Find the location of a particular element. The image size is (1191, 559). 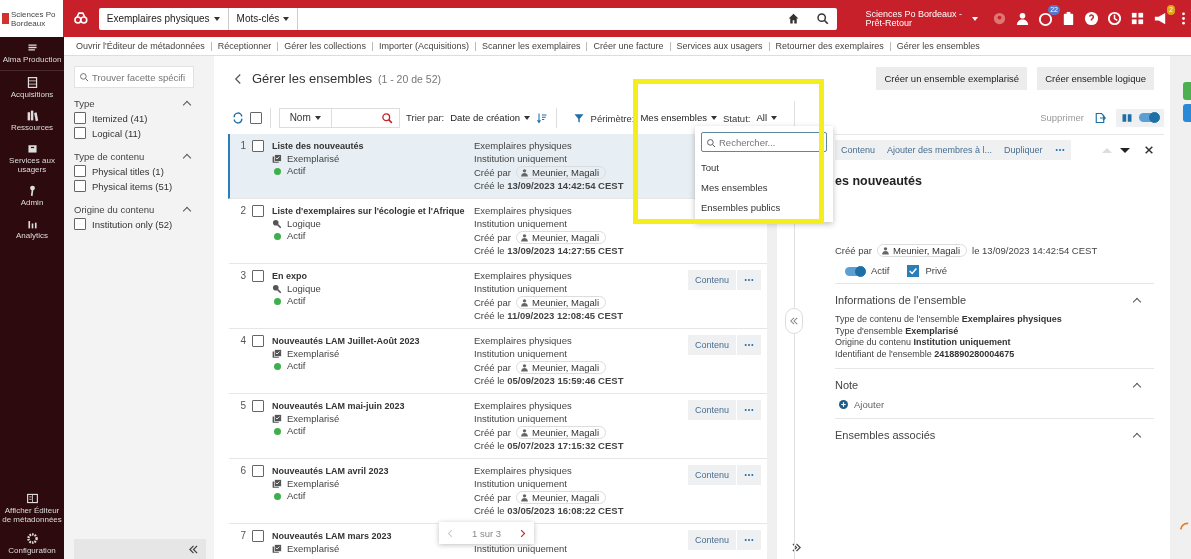

set-title: Nouveautés LAM Juillet-Août 2023 is located at coordinates (346, 341).